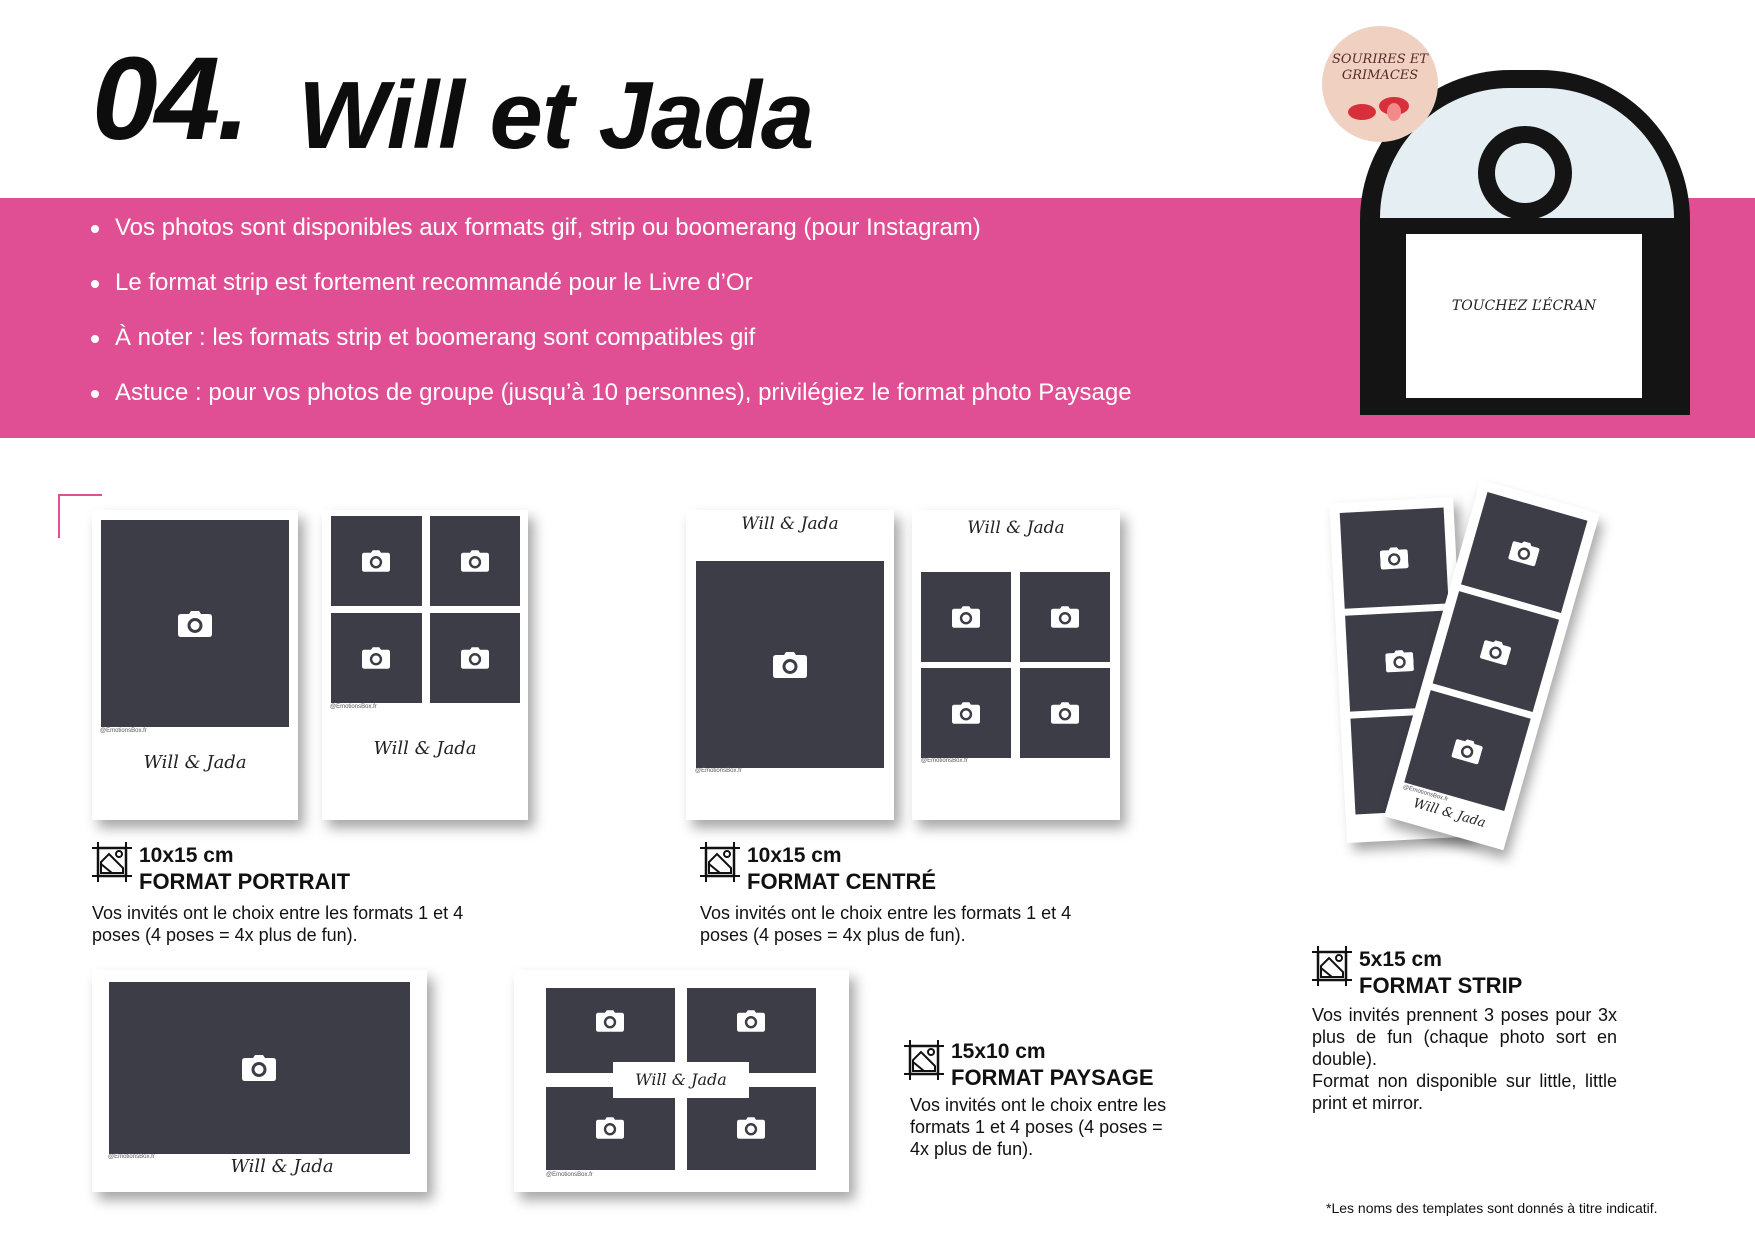  I want to click on format-paysage-size: 15x10 cm, so click(998, 1051).